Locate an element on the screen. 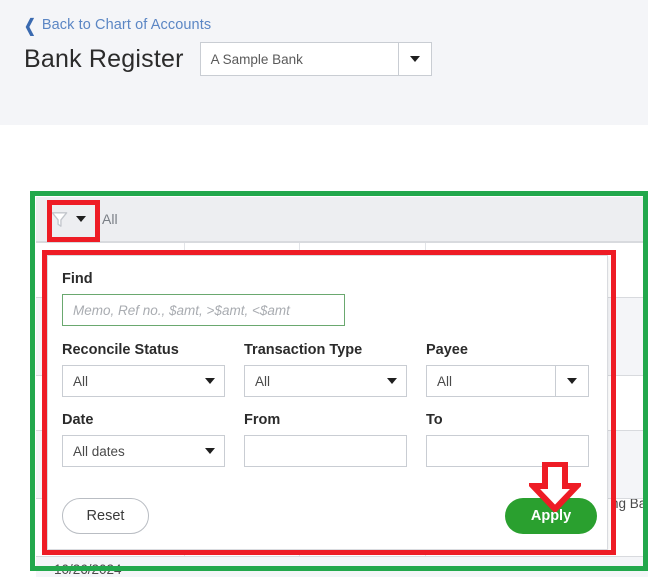  account-select-arrow-box is located at coordinates (414, 59).